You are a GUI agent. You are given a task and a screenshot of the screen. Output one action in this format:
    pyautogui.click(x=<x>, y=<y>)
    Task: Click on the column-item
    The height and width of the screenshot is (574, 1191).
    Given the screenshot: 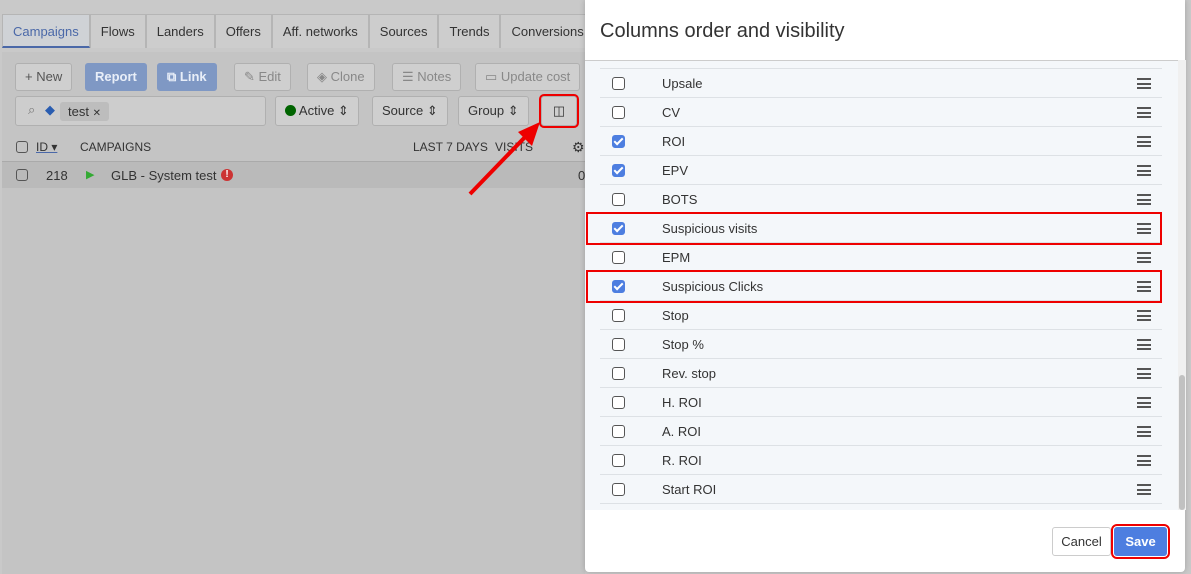 What is the action you would take?
    pyautogui.click(x=881, y=65)
    